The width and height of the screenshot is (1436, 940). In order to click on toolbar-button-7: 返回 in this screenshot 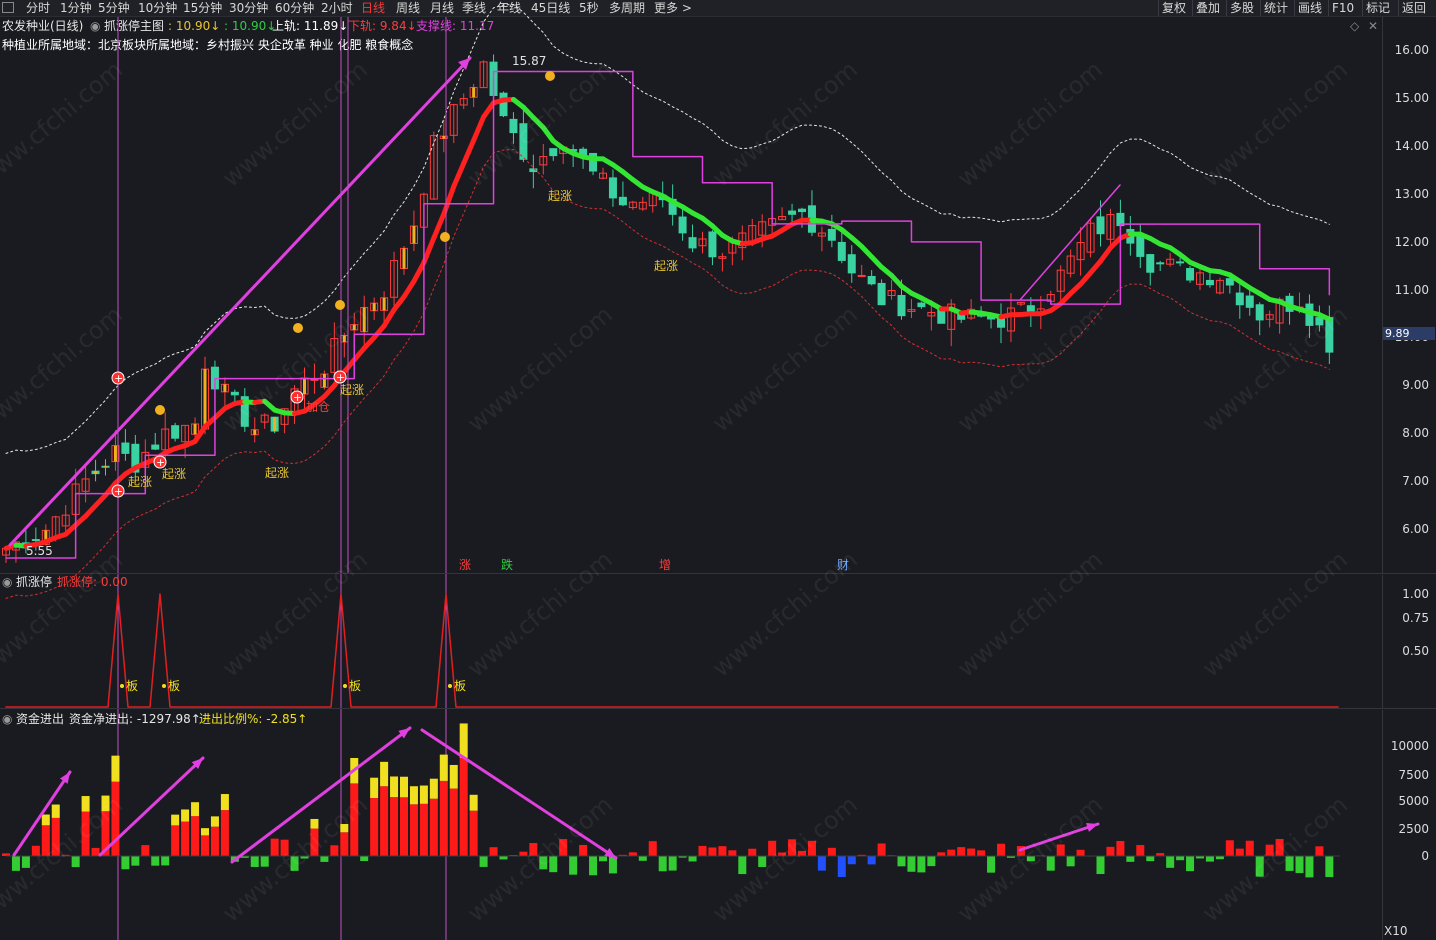, I will do `click(1413, 8)`.